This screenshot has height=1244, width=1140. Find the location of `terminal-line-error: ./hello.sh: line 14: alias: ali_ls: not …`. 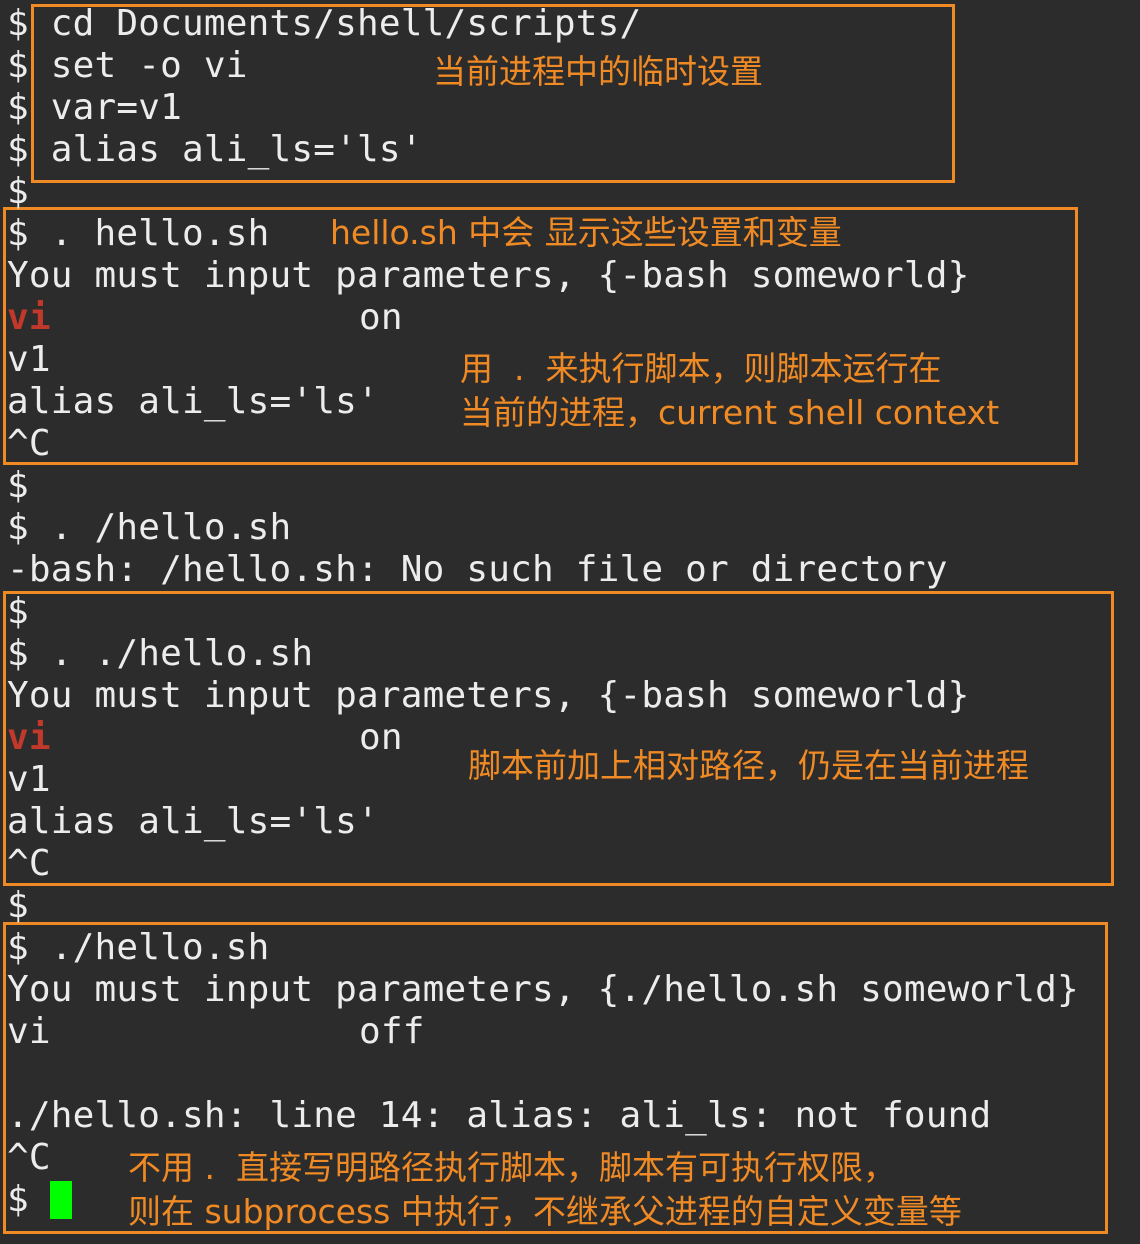

terminal-line-error: ./hello.sh: line 14: alias: ali_ls: not … is located at coordinates (499, 1115).